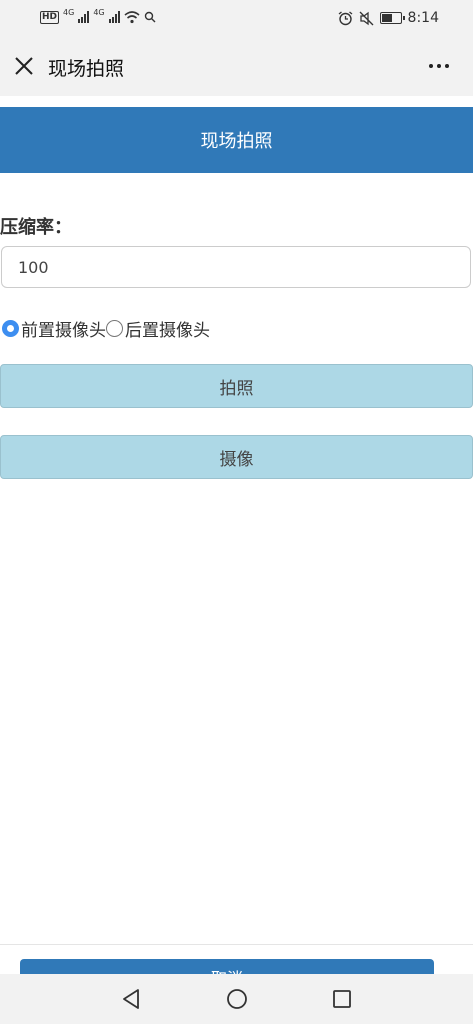 The image size is (473, 1024). Describe the element at coordinates (69, 12) in the screenshot. I see `network-type-1: 4G` at that location.